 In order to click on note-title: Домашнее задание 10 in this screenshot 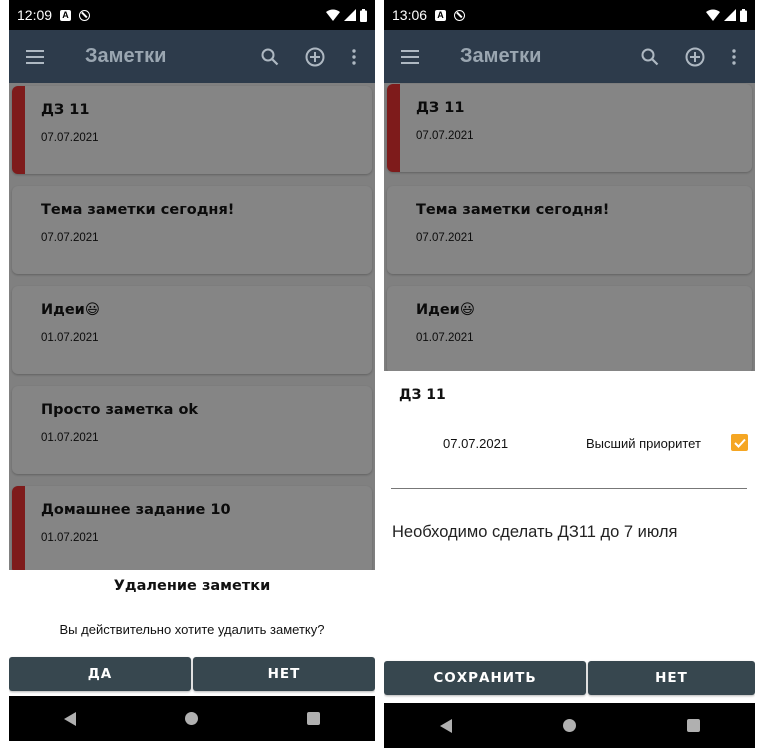, I will do `click(136, 510)`.